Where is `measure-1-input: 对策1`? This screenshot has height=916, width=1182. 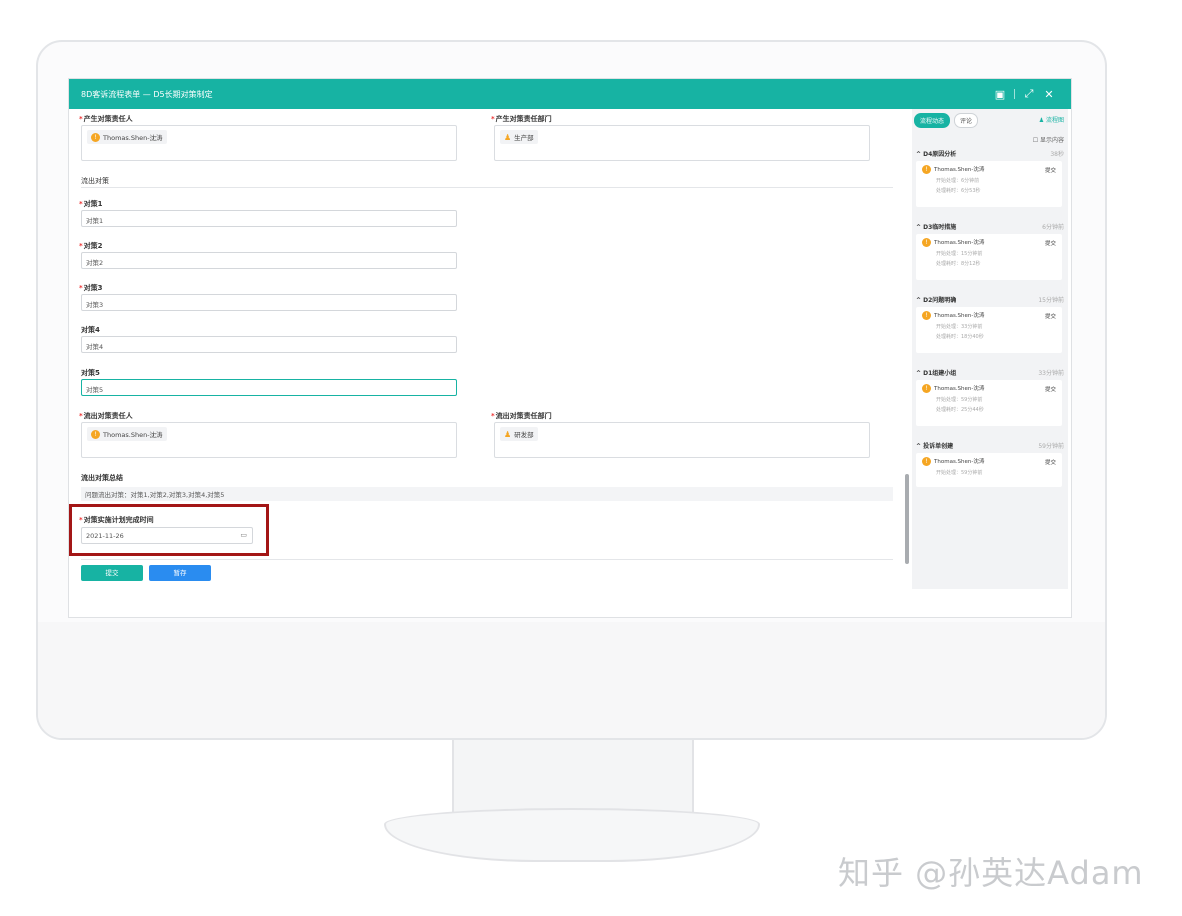
measure-1-input: 对策1 is located at coordinates (269, 218).